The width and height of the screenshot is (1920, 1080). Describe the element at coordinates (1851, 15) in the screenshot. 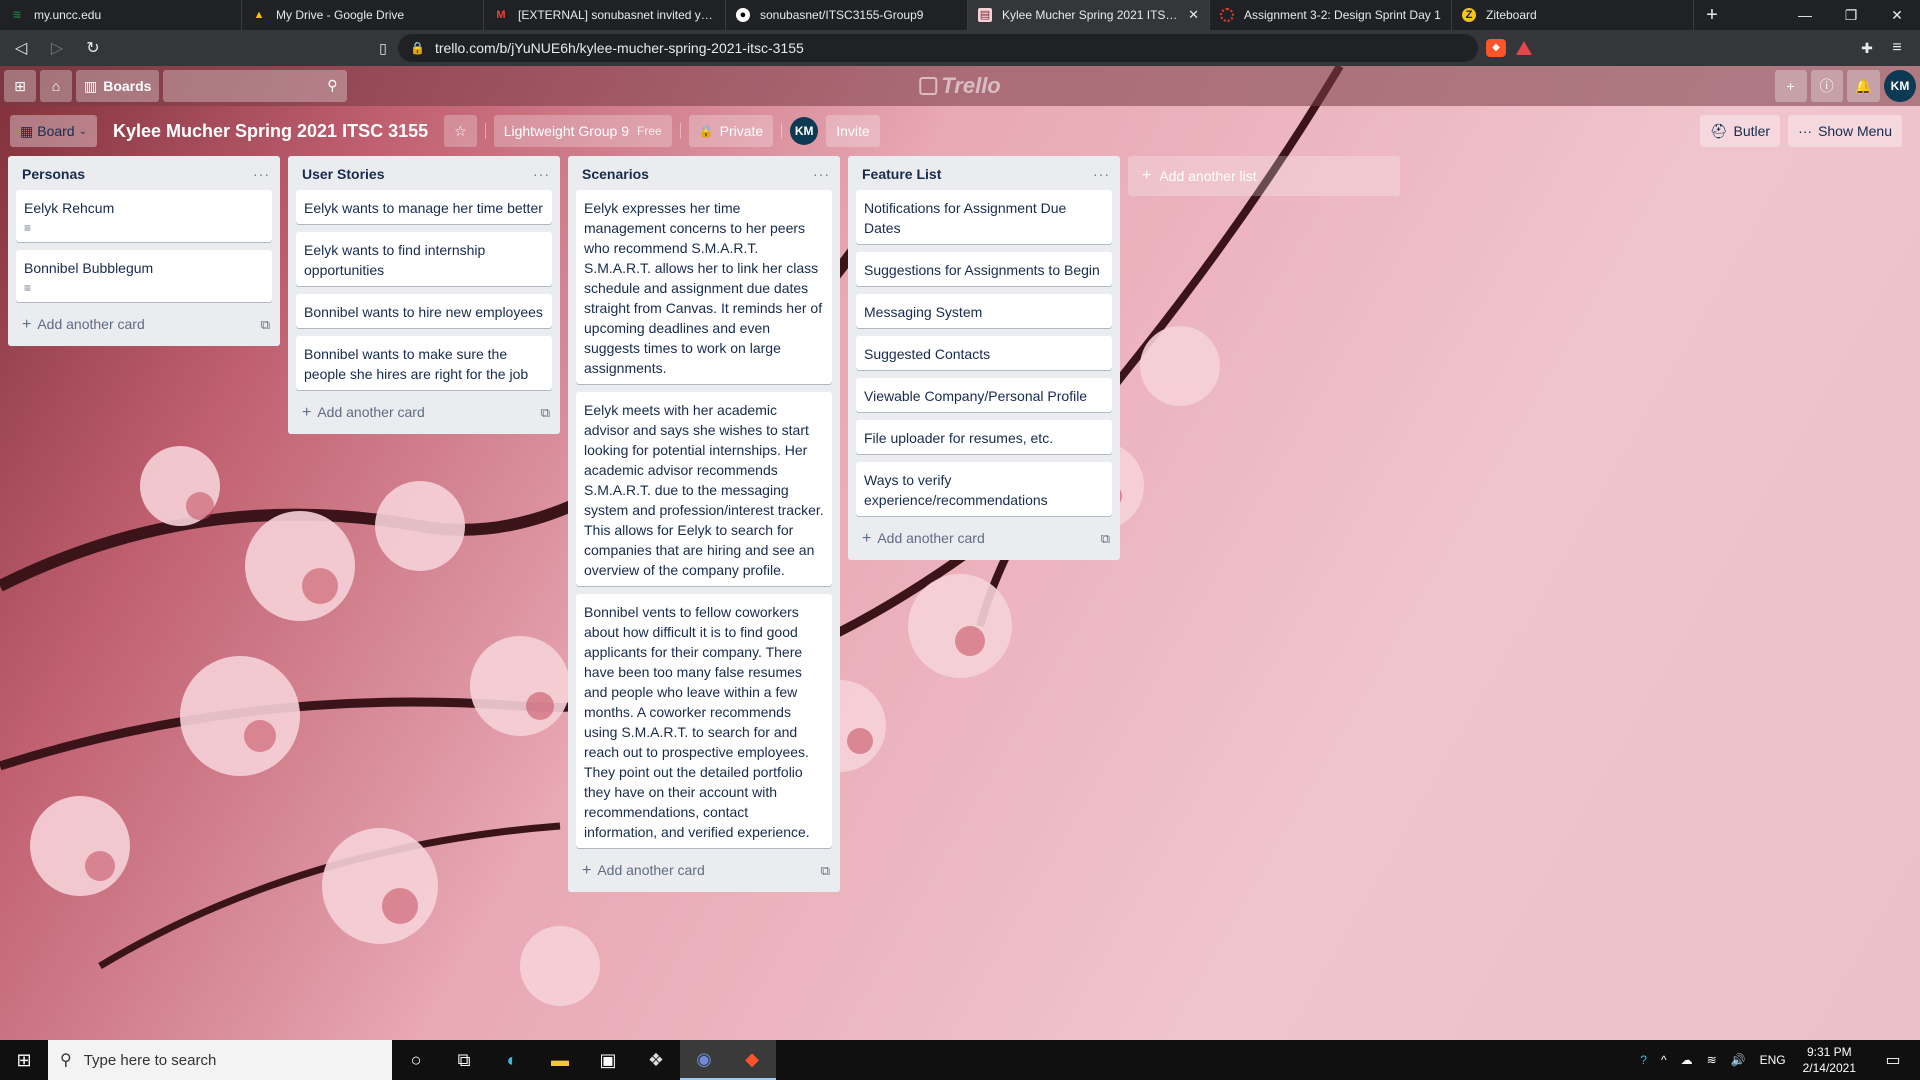

I see `restore-icon: ❐` at that location.